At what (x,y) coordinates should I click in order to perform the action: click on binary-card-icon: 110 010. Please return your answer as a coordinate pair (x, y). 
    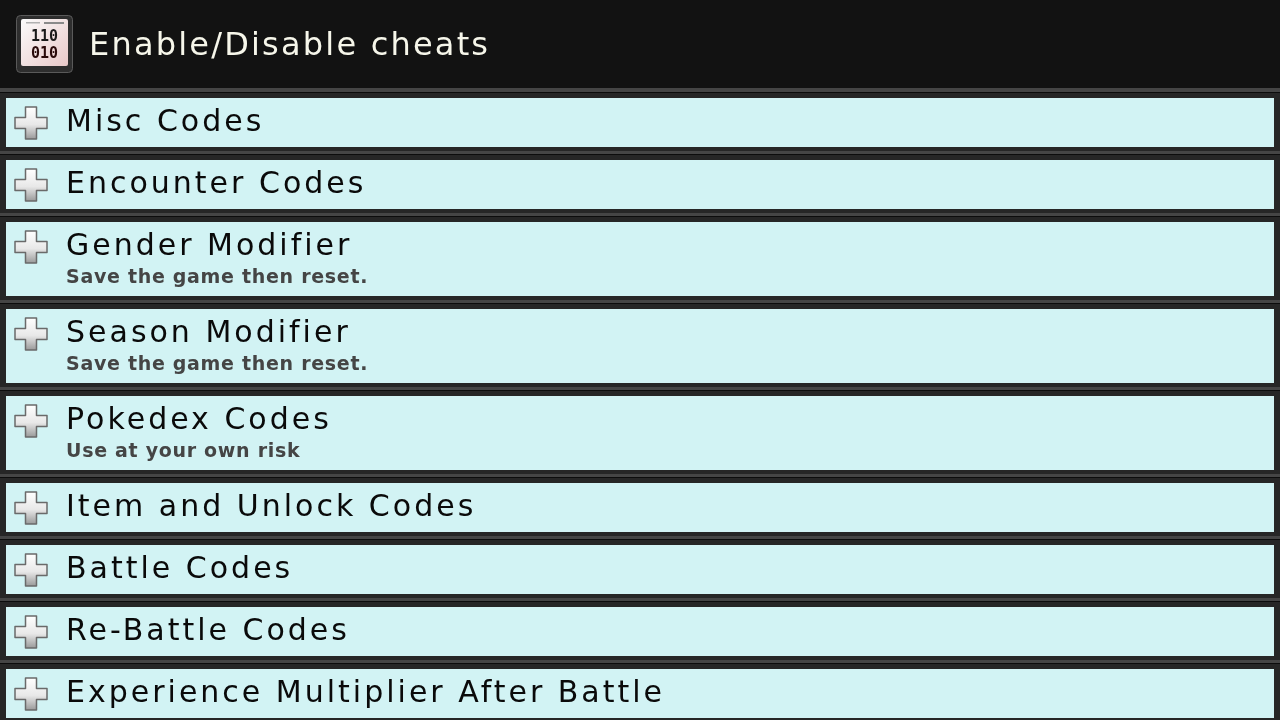
    Looking at the image, I should click on (44, 44).